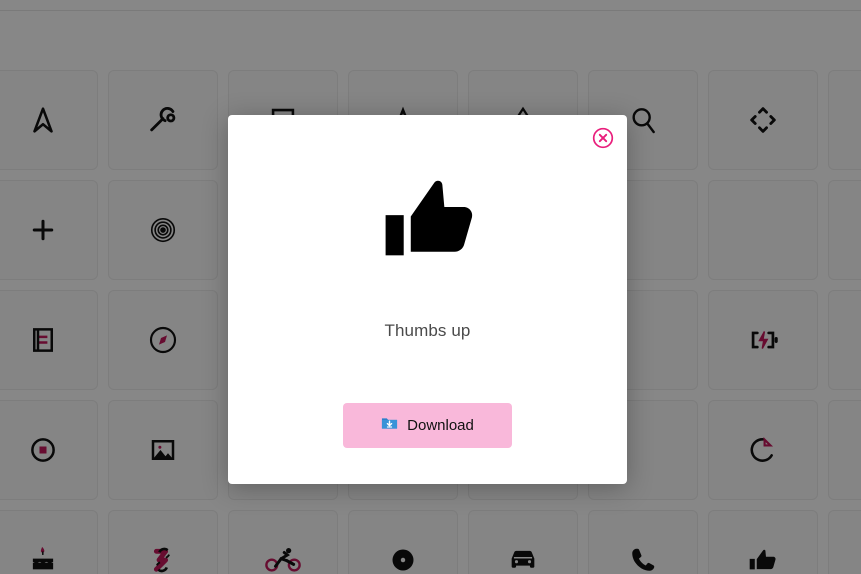  I want to click on download-folder-icon, so click(389, 425).